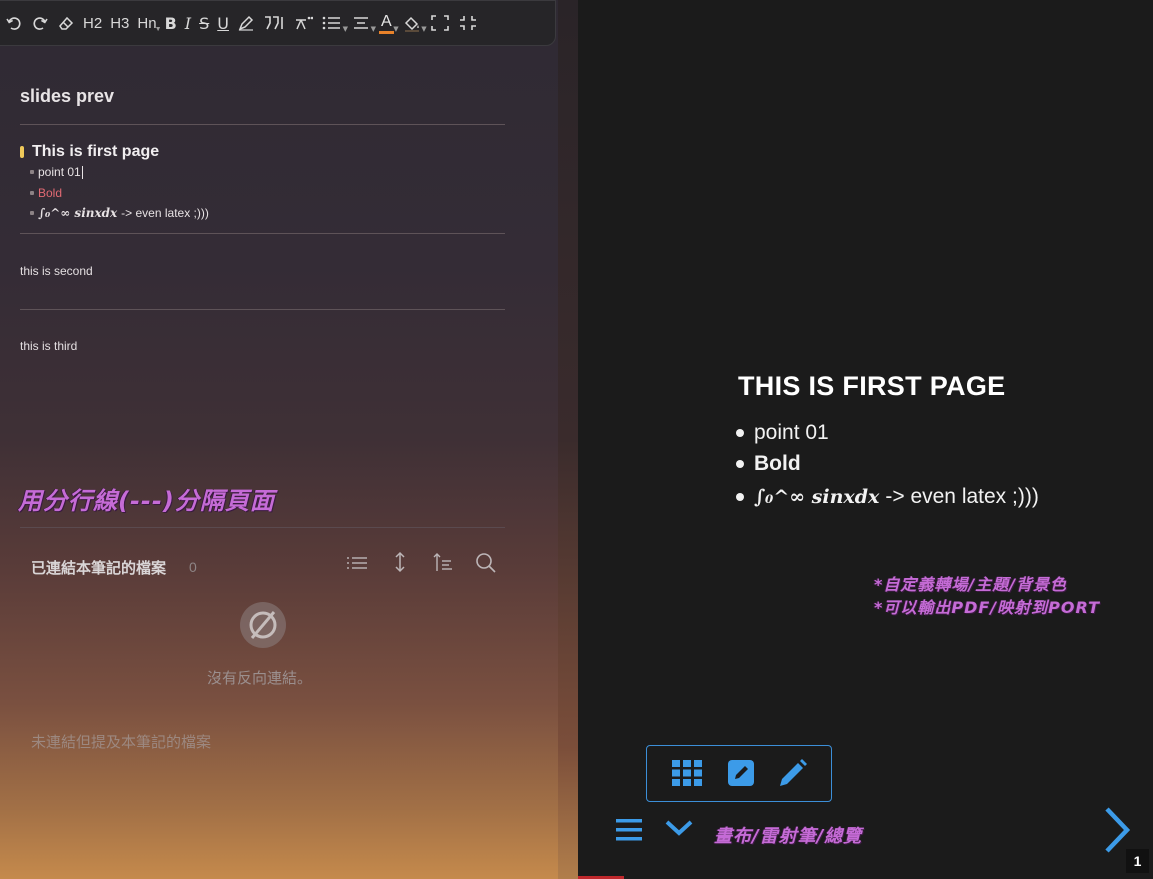 This screenshot has width=1153, height=879. What do you see at coordinates (193, 567) in the screenshot?
I see `backlinks-count: 0` at bounding box center [193, 567].